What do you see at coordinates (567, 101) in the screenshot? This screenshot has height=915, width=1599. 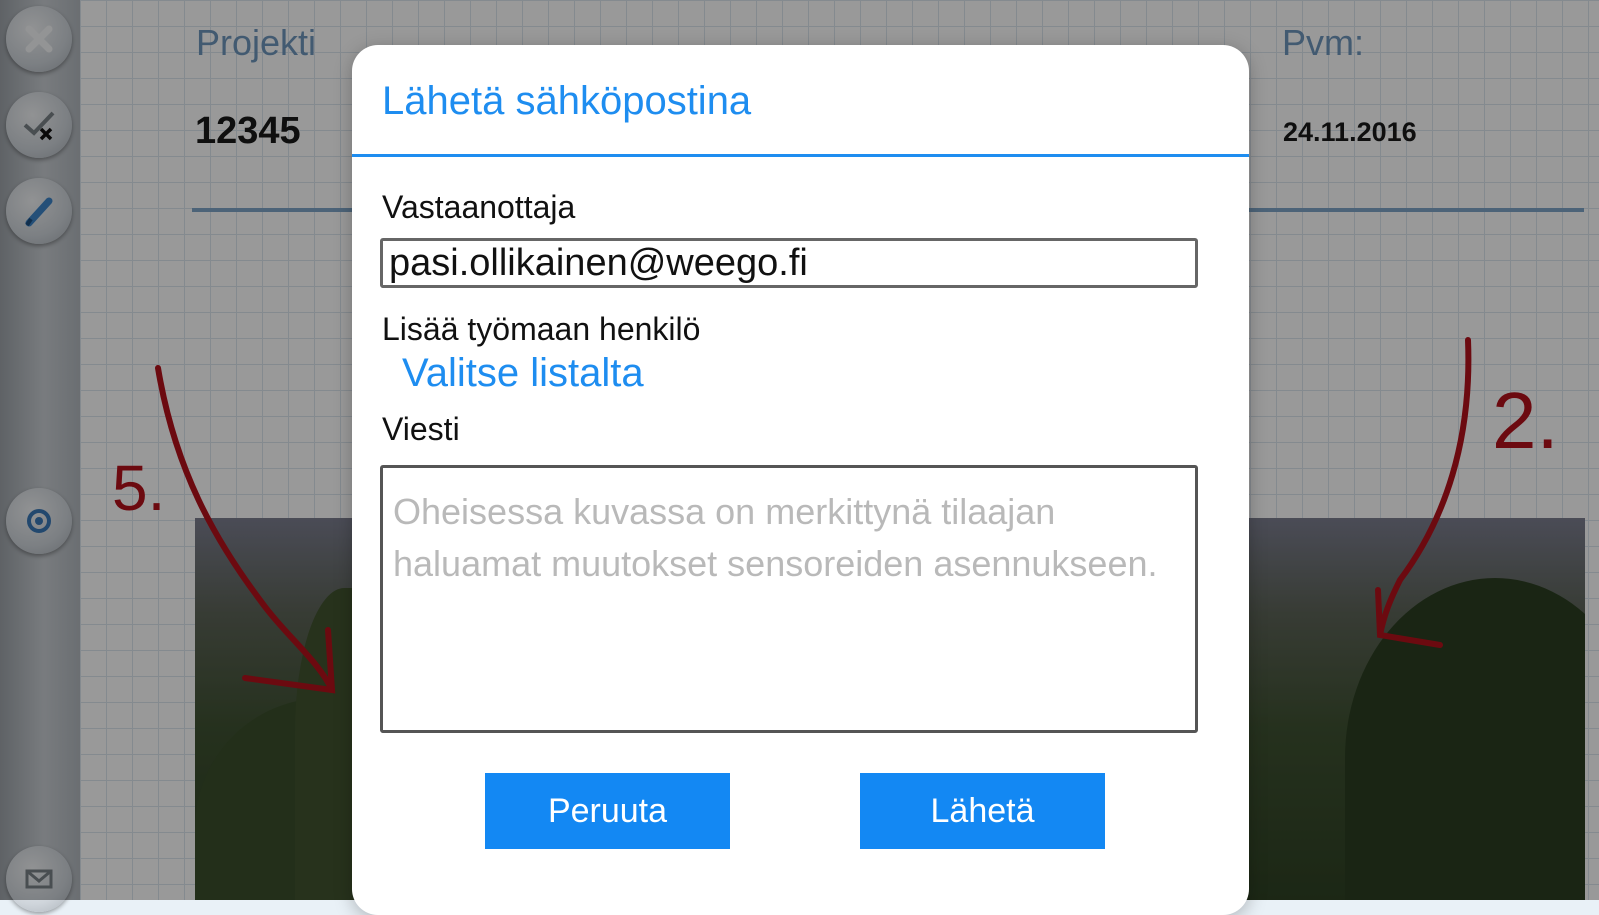 I see `dialog-title: Lähetä sähköpostina` at bounding box center [567, 101].